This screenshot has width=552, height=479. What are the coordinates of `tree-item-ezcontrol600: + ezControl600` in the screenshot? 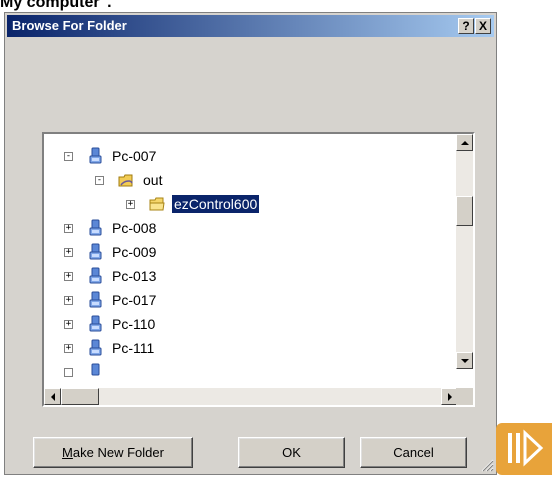 It's located at (193, 204).